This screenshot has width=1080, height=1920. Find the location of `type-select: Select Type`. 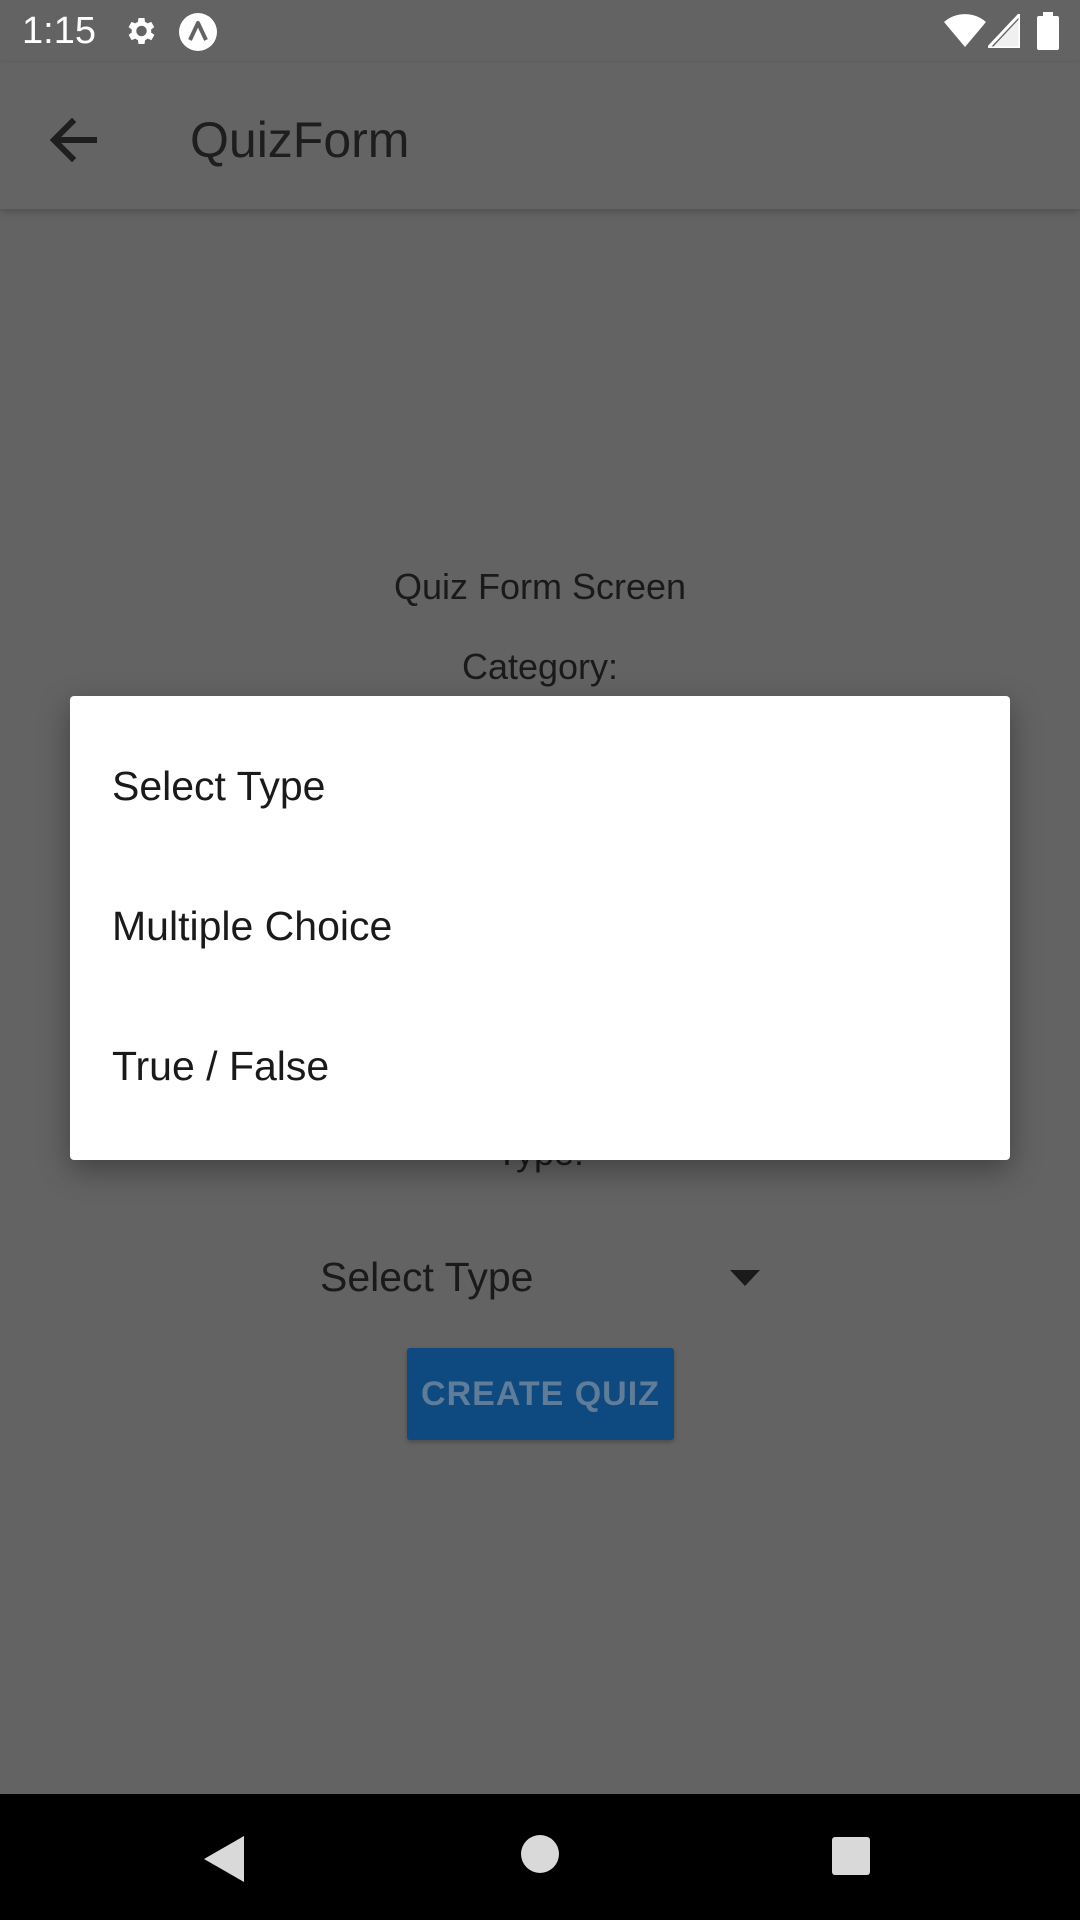

type-select: Select Type is located at coordinates (540, 1280).